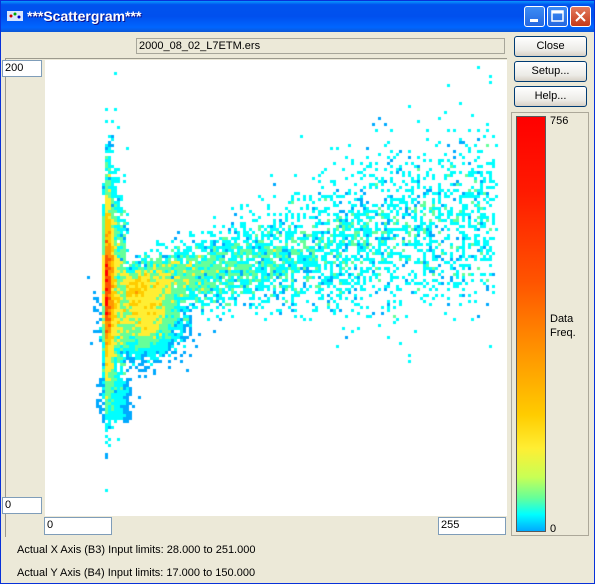 The height and width of the screenshot is (584, 595). What do you see at coordinates (562, 319) in the screenshot?
I see `legend-title-line1: Data` at bounding box center [562, 319].